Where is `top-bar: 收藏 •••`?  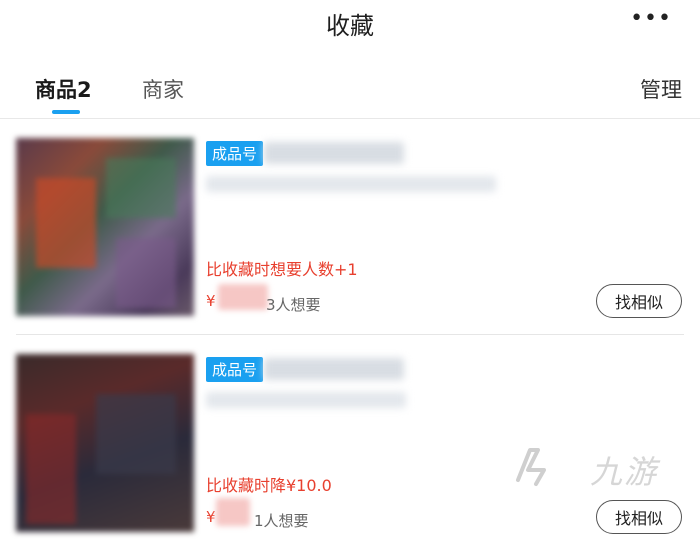
top-bar: 收藏 ••• is located at coordinates (350, 24).